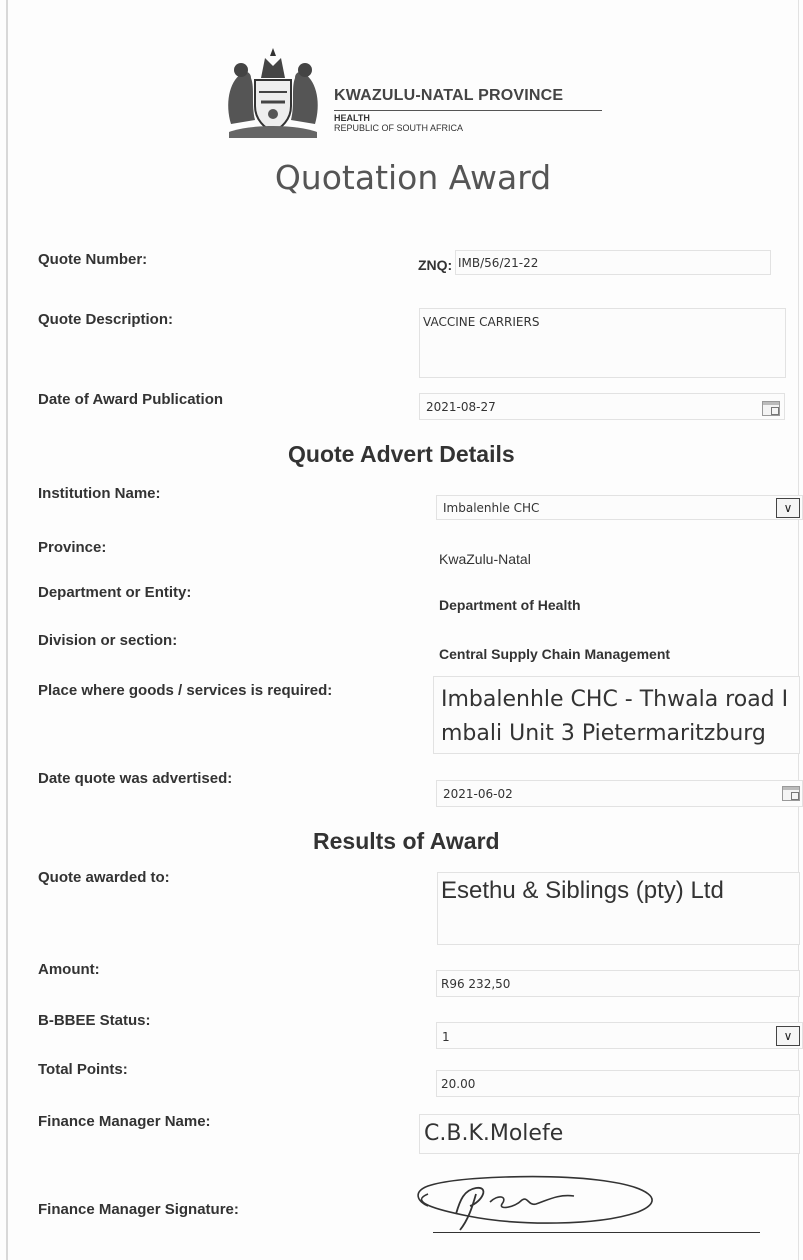 The height and width of the screenshot is (1260, 803). Describe the element at coordinates (406, 841) in the screenshot. I see `results-heading: Results of Award` at that location.